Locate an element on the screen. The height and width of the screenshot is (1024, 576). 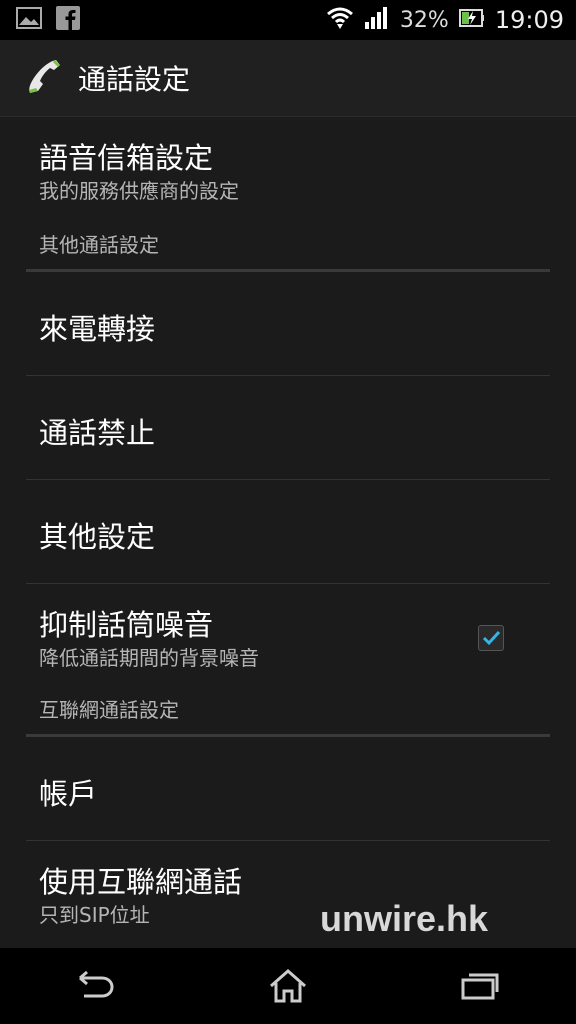
call-barring-item: 通話禁止 is located at coordinates (288, 428).